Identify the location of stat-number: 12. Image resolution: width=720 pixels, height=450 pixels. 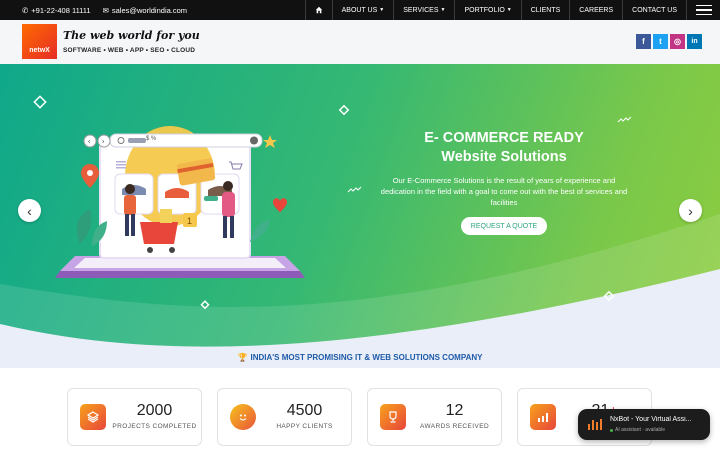
(454, 410).